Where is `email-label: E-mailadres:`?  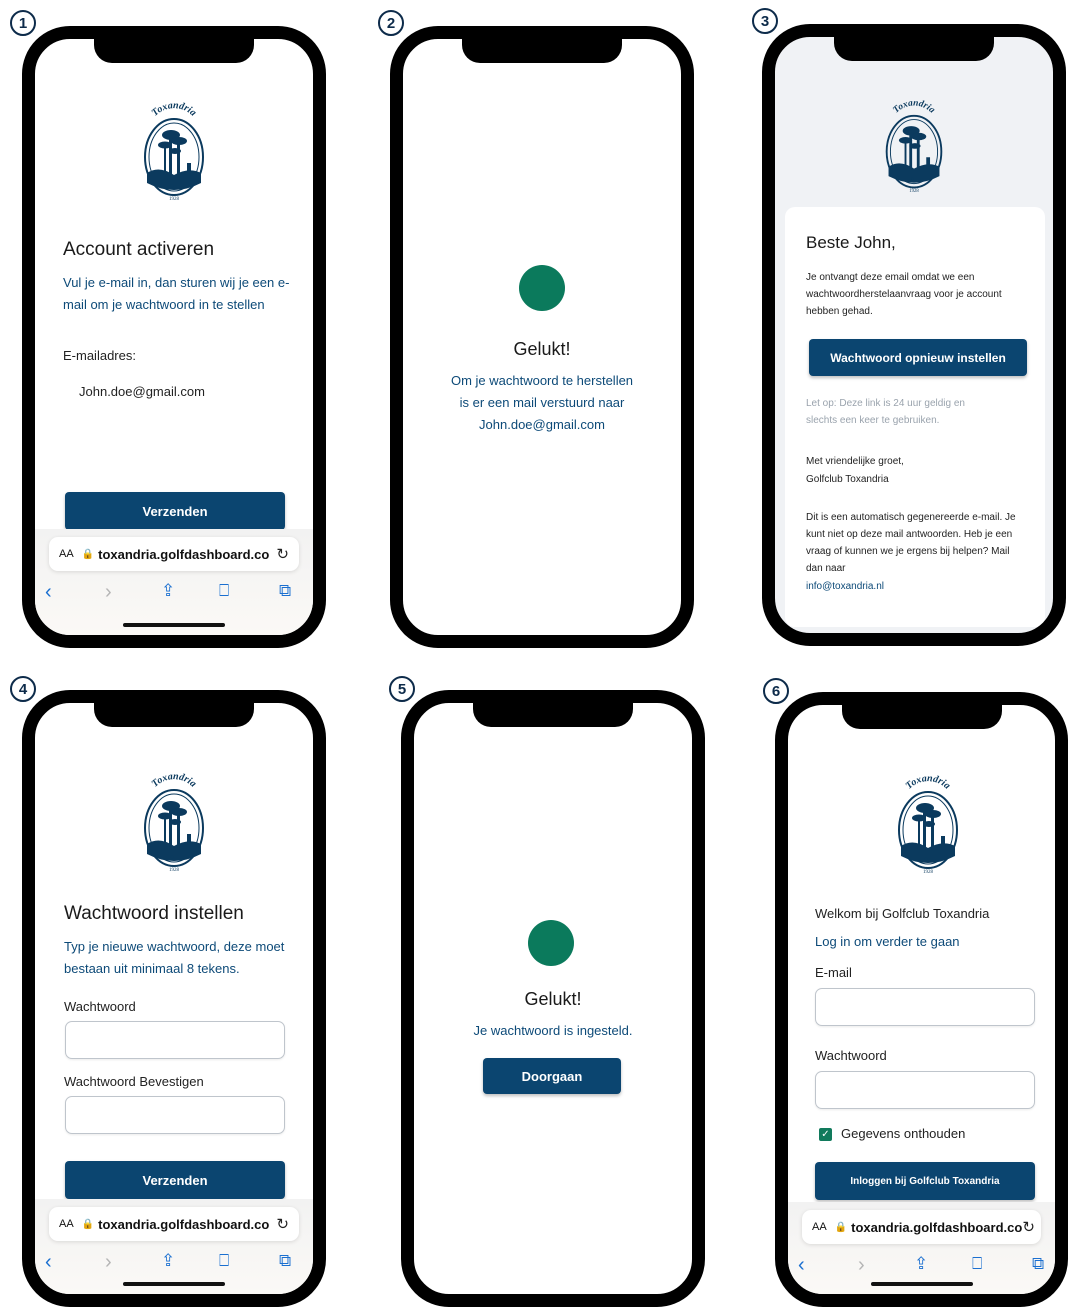 email-label: E-mailadres: is located at coordinates (99, 355).